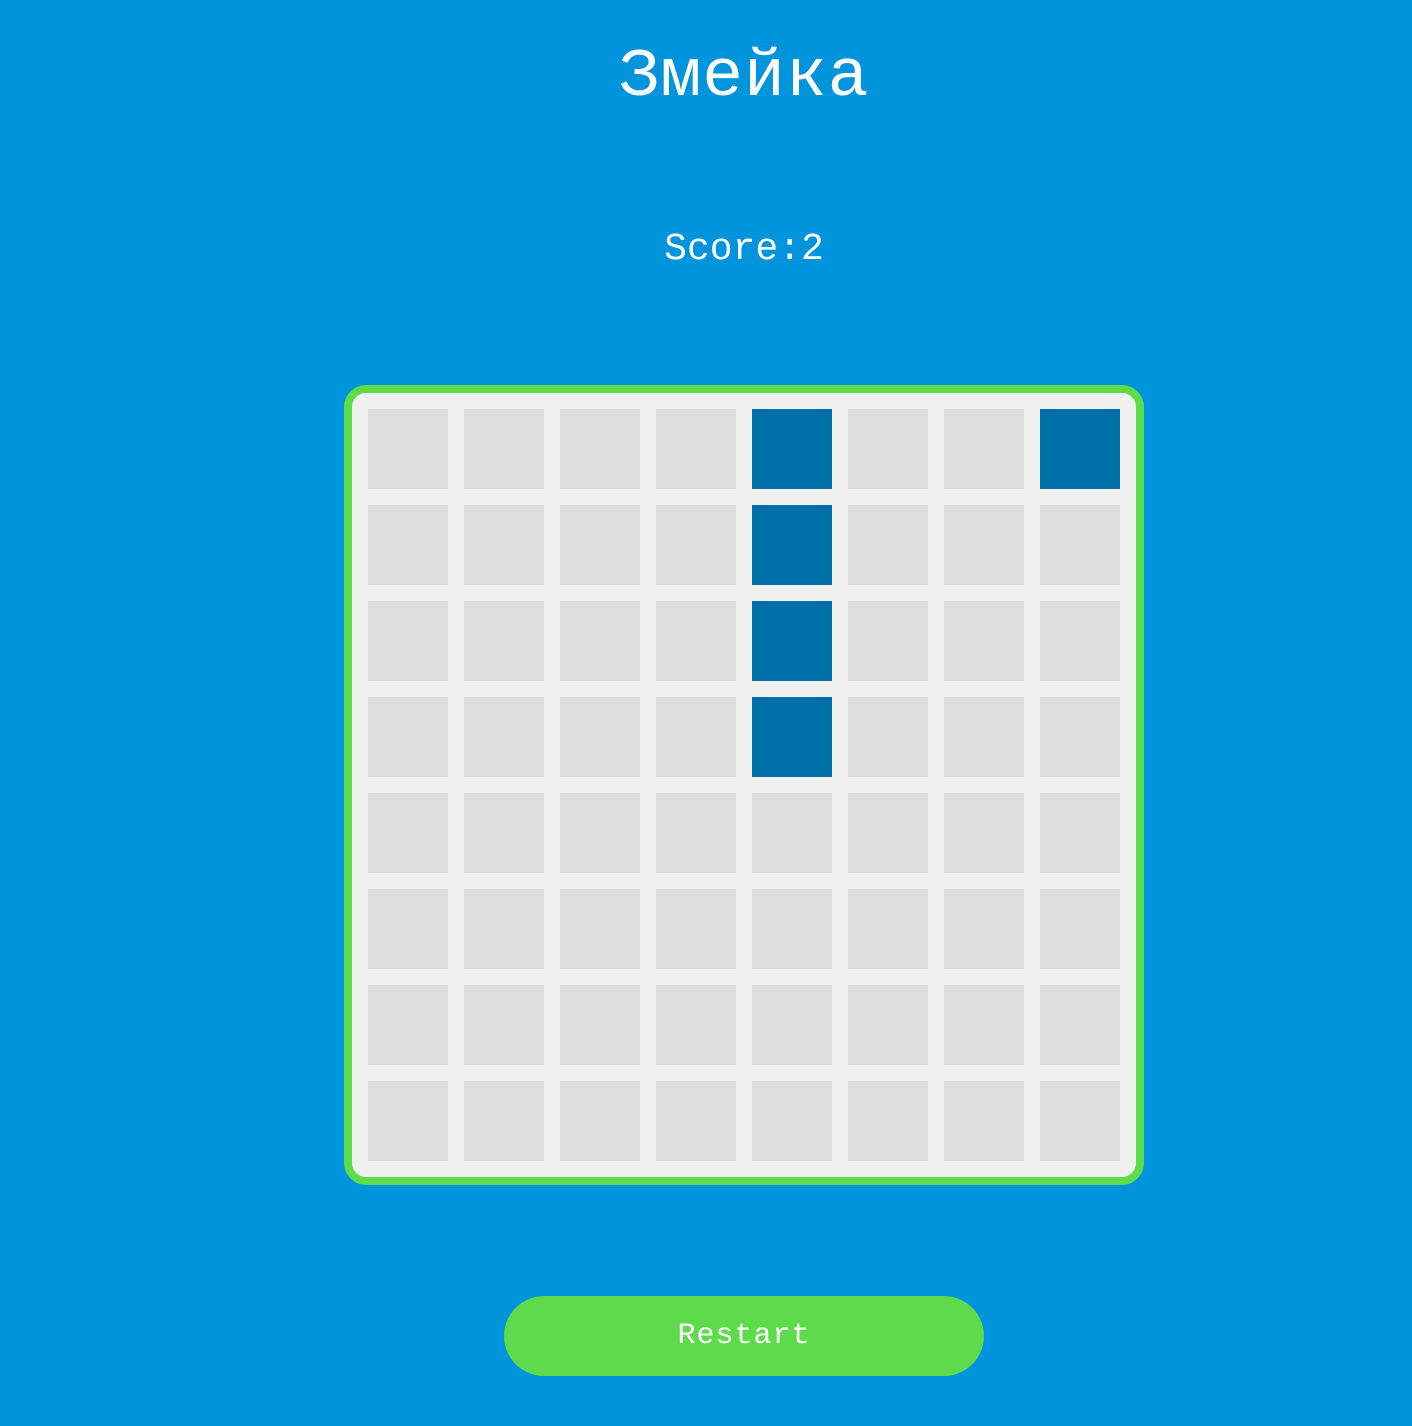 The width and height of the screenshot is (1412, 1426). What do you see at coordinates (744, 249) in the screenshot?
I see `score-display: Score:2` at bounding box center [744, 249].